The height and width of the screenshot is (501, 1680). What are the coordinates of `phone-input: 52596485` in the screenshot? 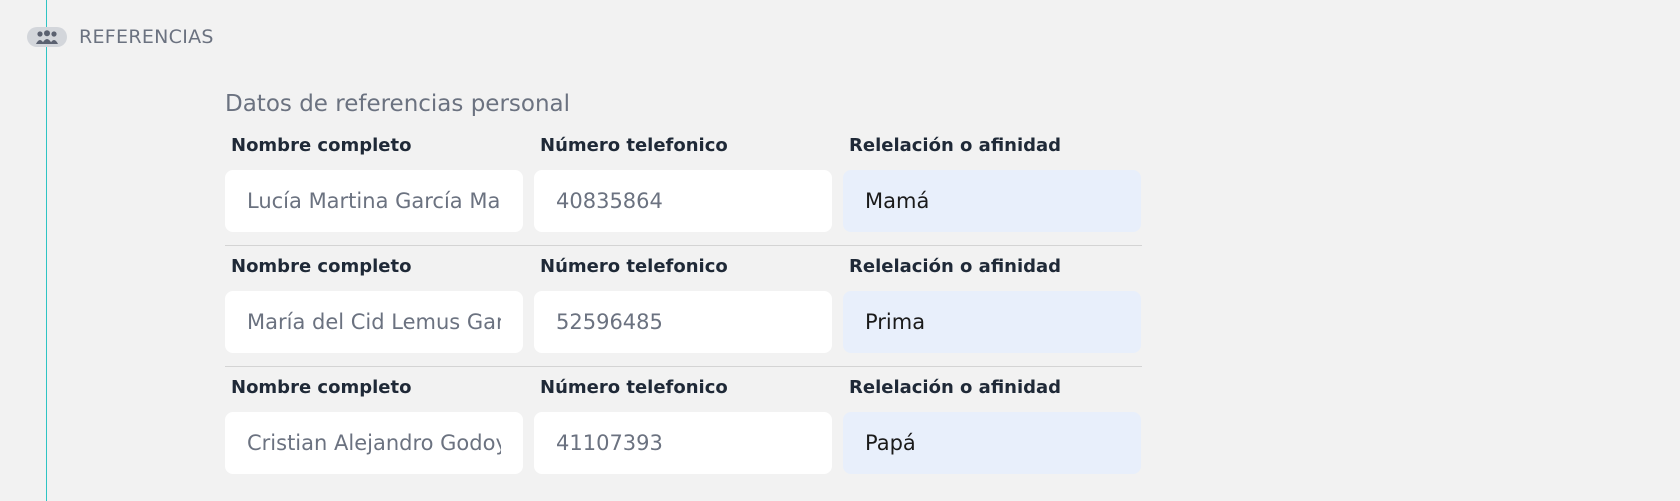 It's located at (683, 322).